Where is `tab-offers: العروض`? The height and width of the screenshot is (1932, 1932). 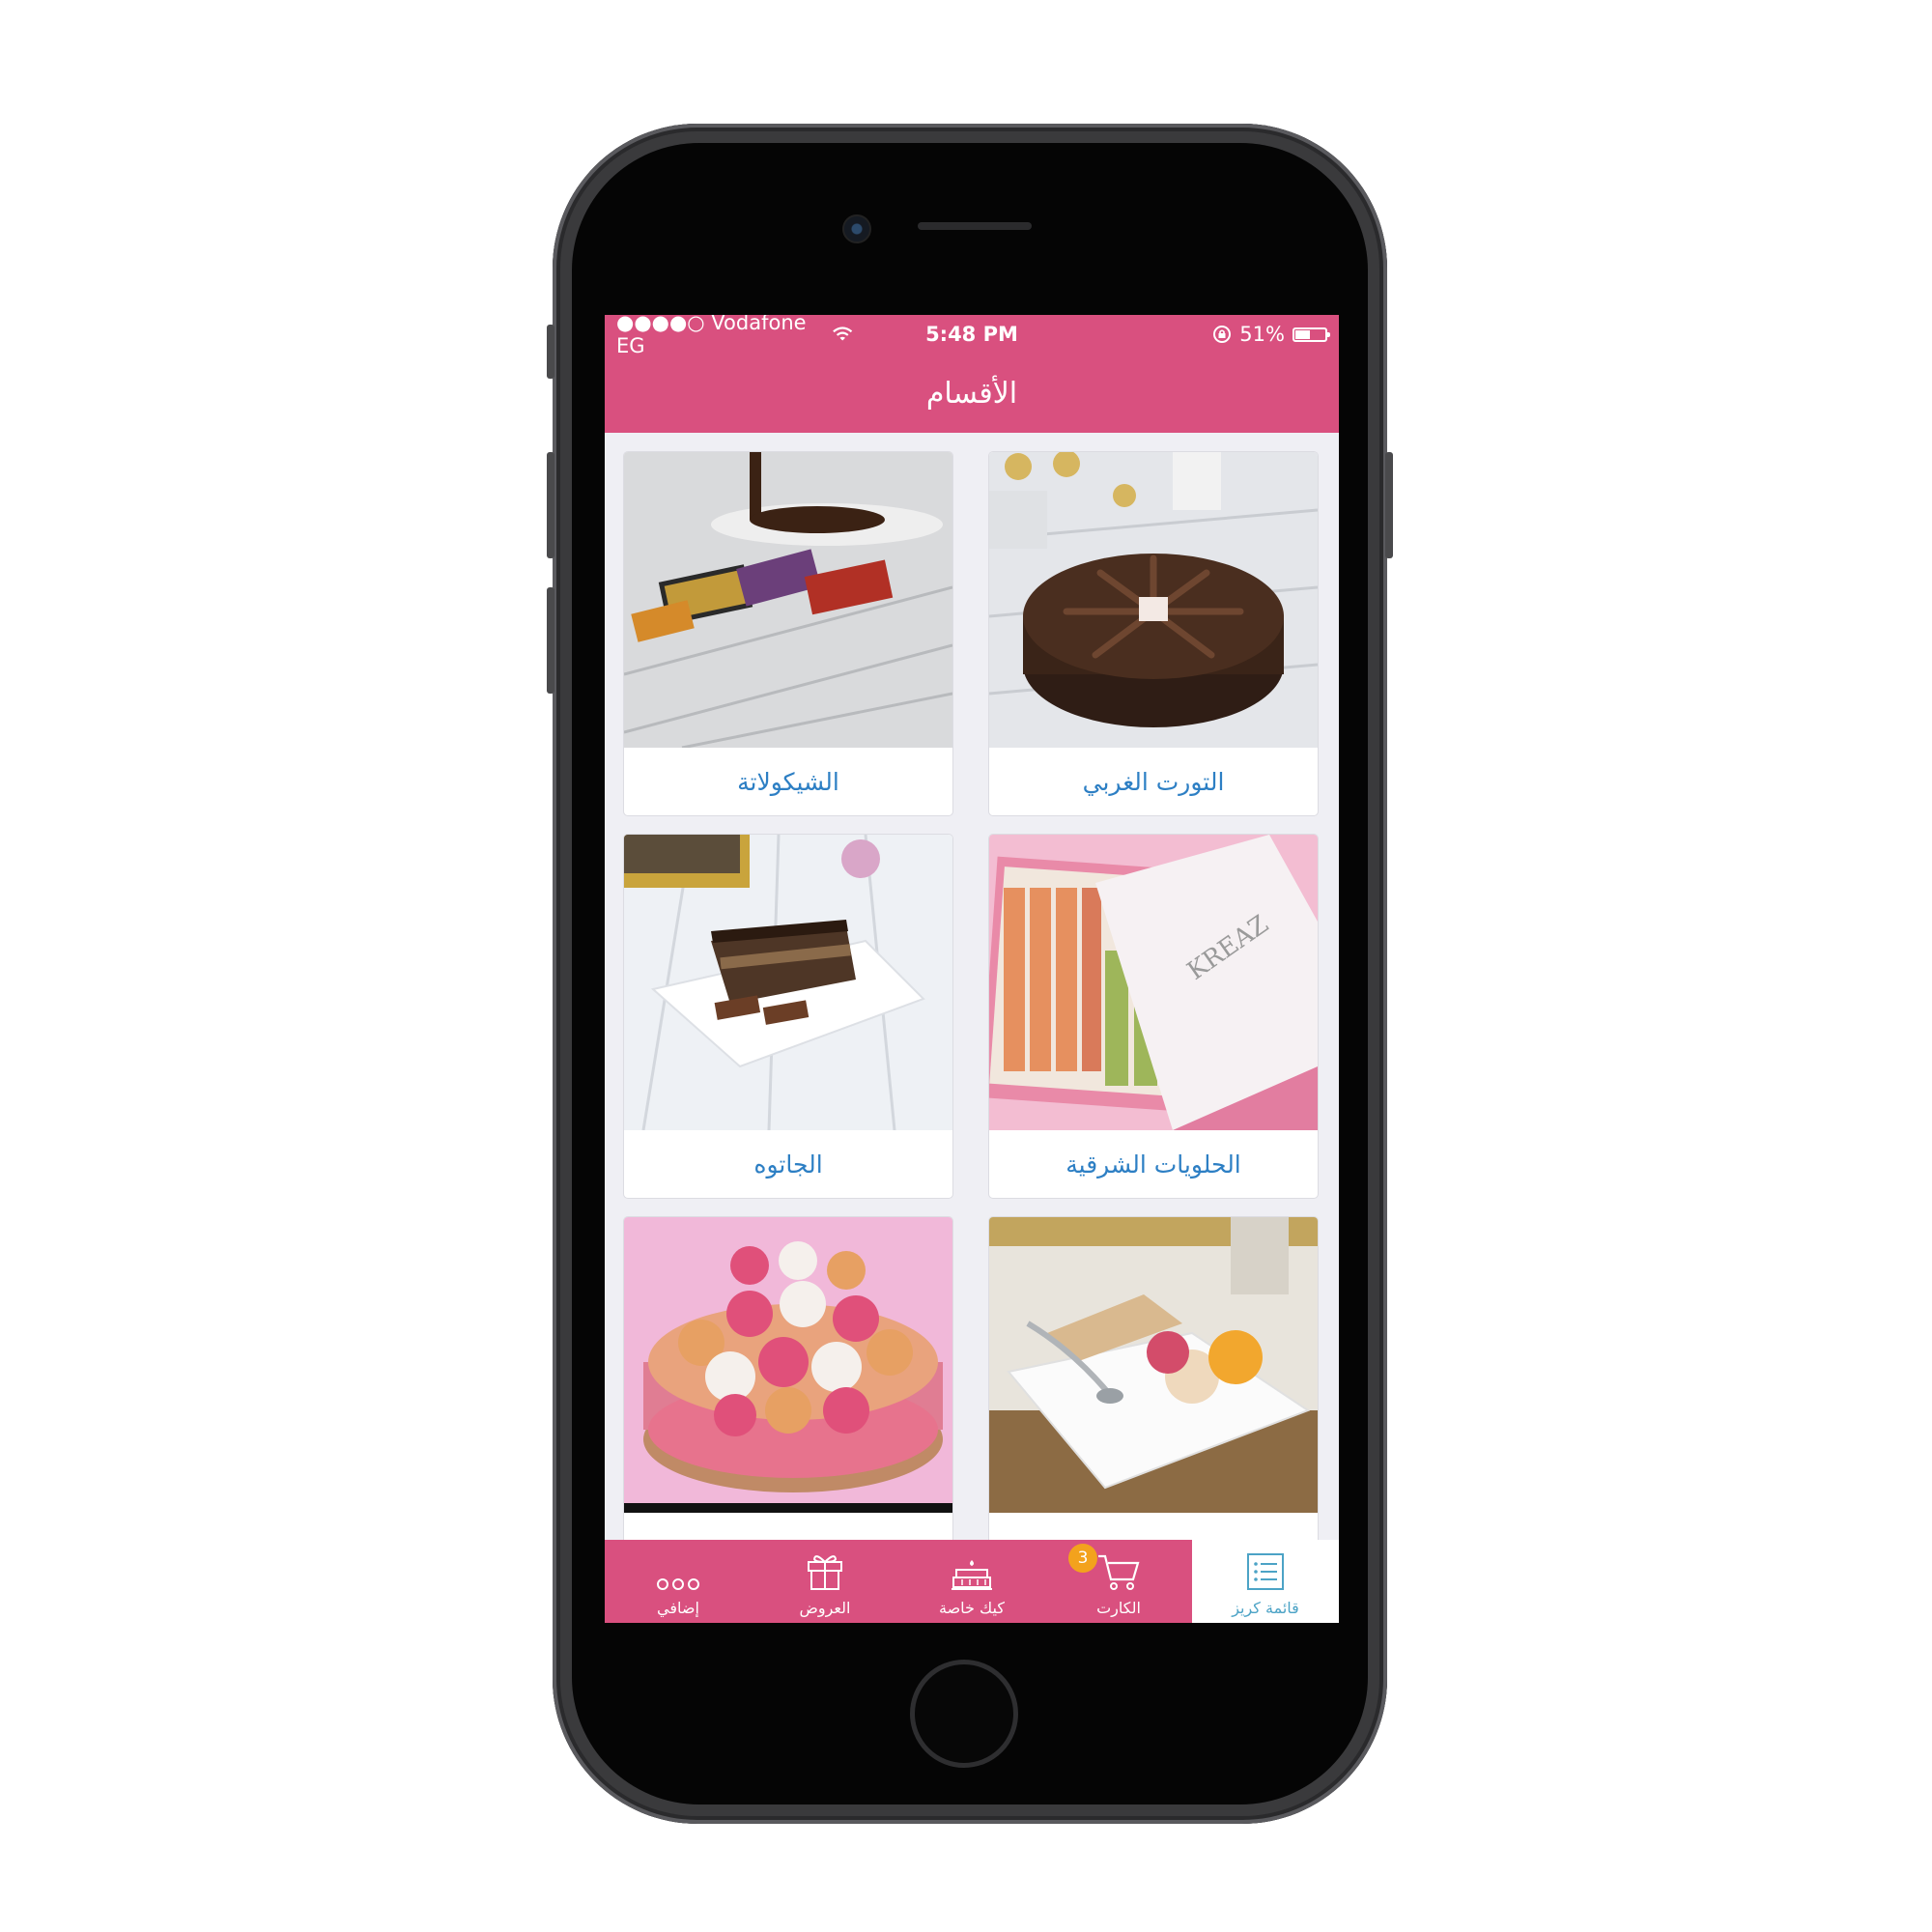
tab-offers: العروض is located at coordinates (825, 1581).